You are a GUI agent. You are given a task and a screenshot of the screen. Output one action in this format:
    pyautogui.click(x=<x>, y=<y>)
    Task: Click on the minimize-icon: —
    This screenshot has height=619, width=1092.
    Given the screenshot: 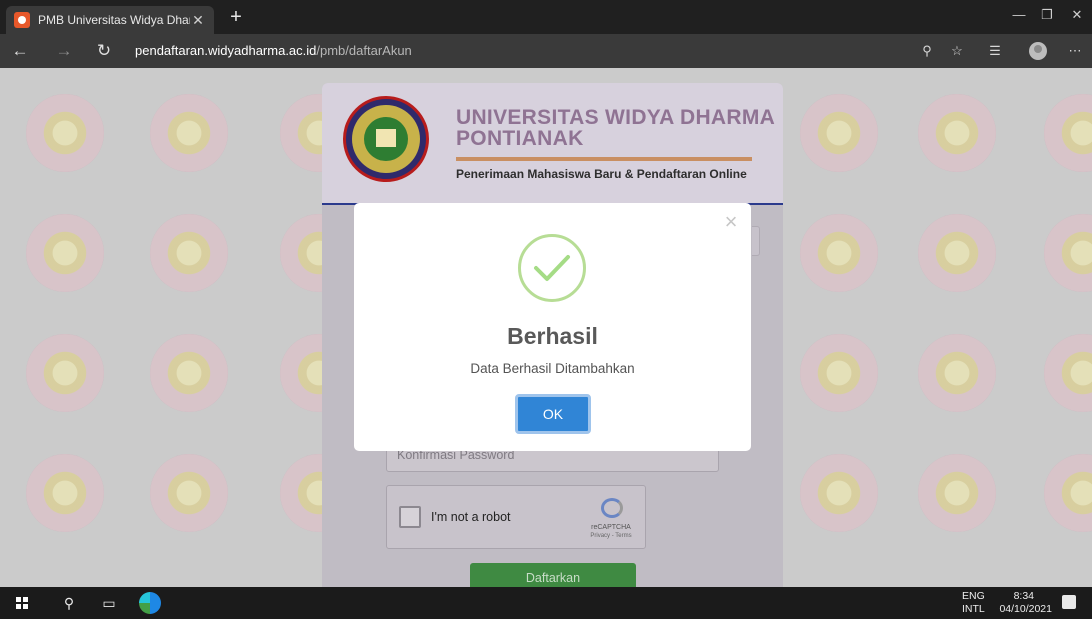 What is the action you would take?
    pyautogui.click(x=1019, y=15)
    